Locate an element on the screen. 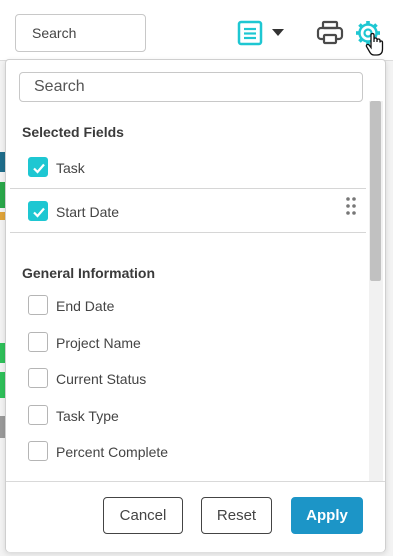  scrollbar-thumb is located at coordinates (375, 191).